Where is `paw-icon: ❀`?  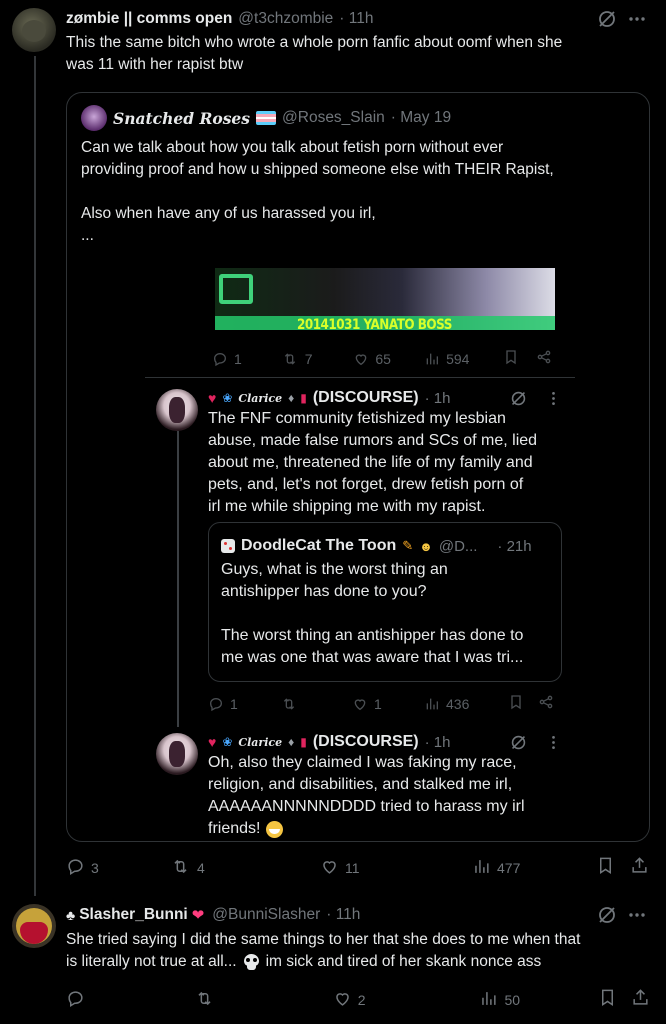 paw-icon: ❀ is located at coordinates (227, 398).